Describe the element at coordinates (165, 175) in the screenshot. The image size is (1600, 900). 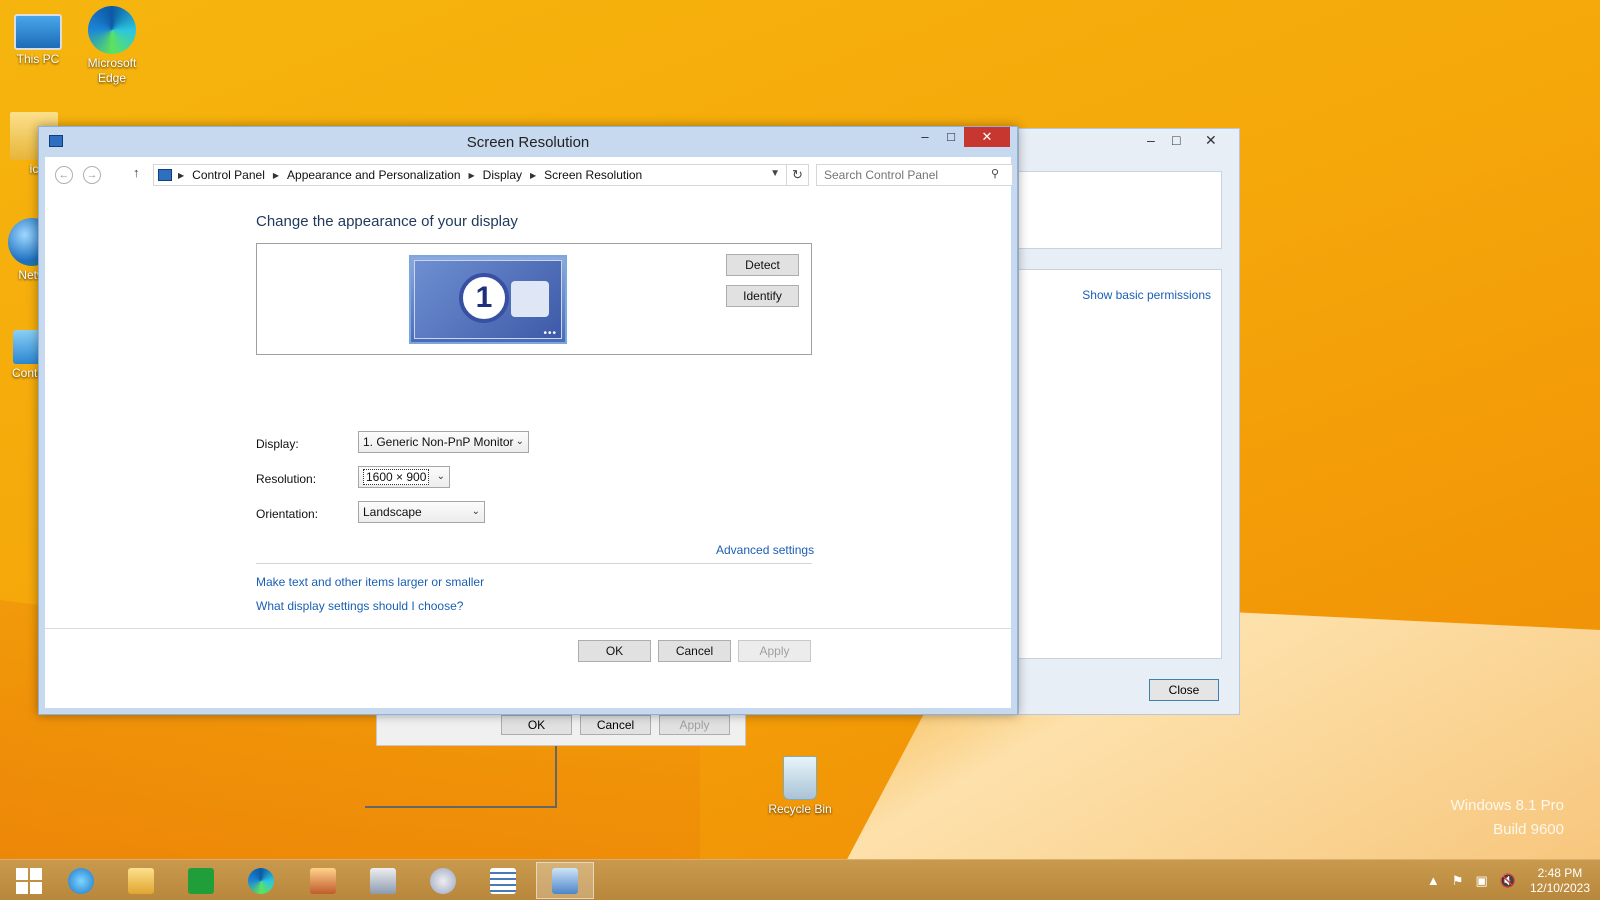
I see `control-panel-icon` at that location.